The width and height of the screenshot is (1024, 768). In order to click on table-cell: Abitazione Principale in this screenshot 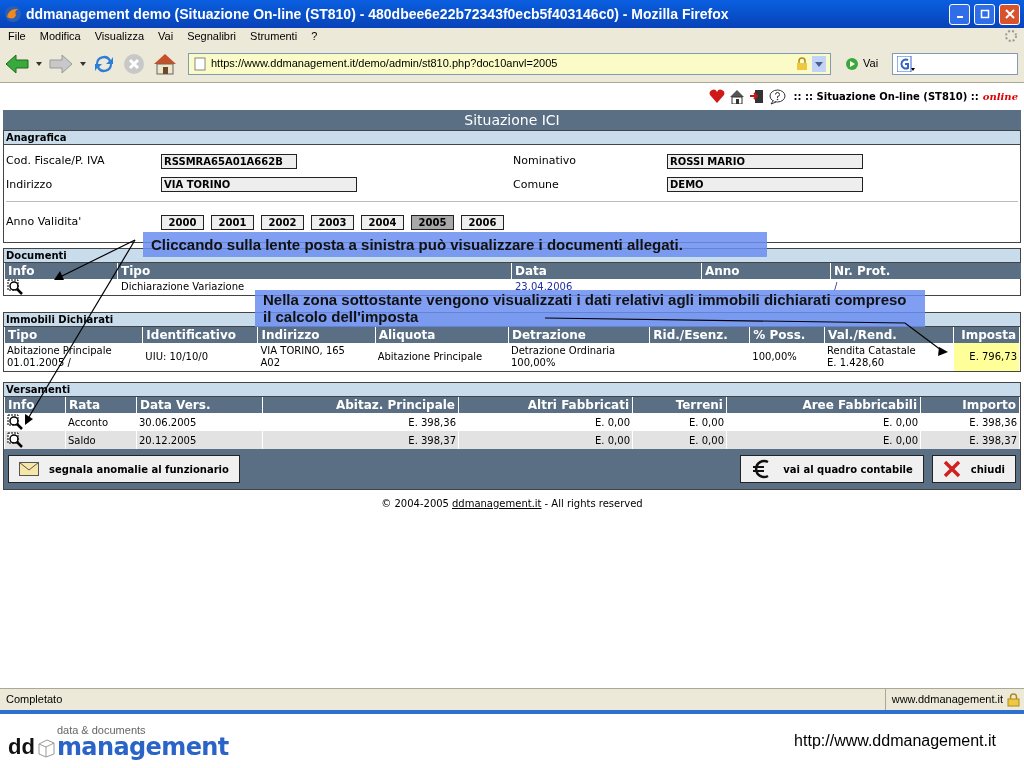, I will do `click(430, 357)`.